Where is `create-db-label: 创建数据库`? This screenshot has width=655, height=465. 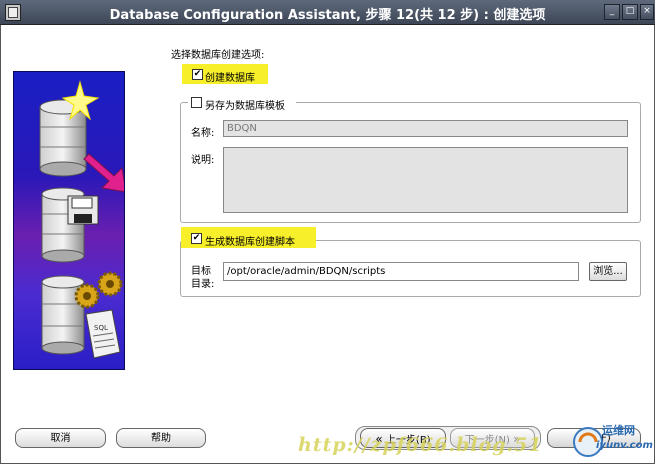 create-db-label: 创建数据库 is located at coordinates (230, 78).